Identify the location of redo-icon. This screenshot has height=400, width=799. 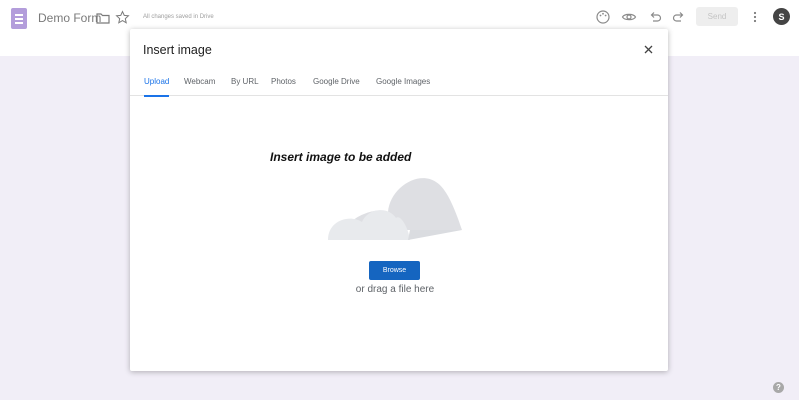
(679, 17).